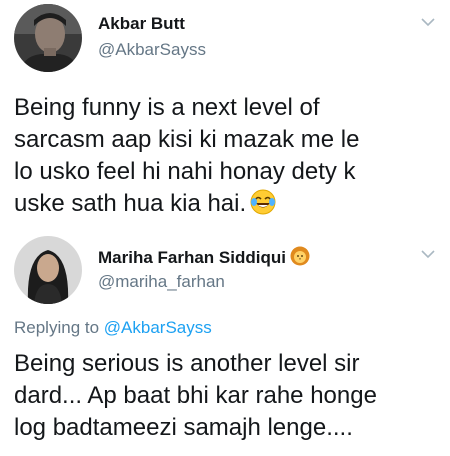 The height and width of the screenshot is (456, 450). I want to click on display-name: Akbar Butt, so click(141, 24).